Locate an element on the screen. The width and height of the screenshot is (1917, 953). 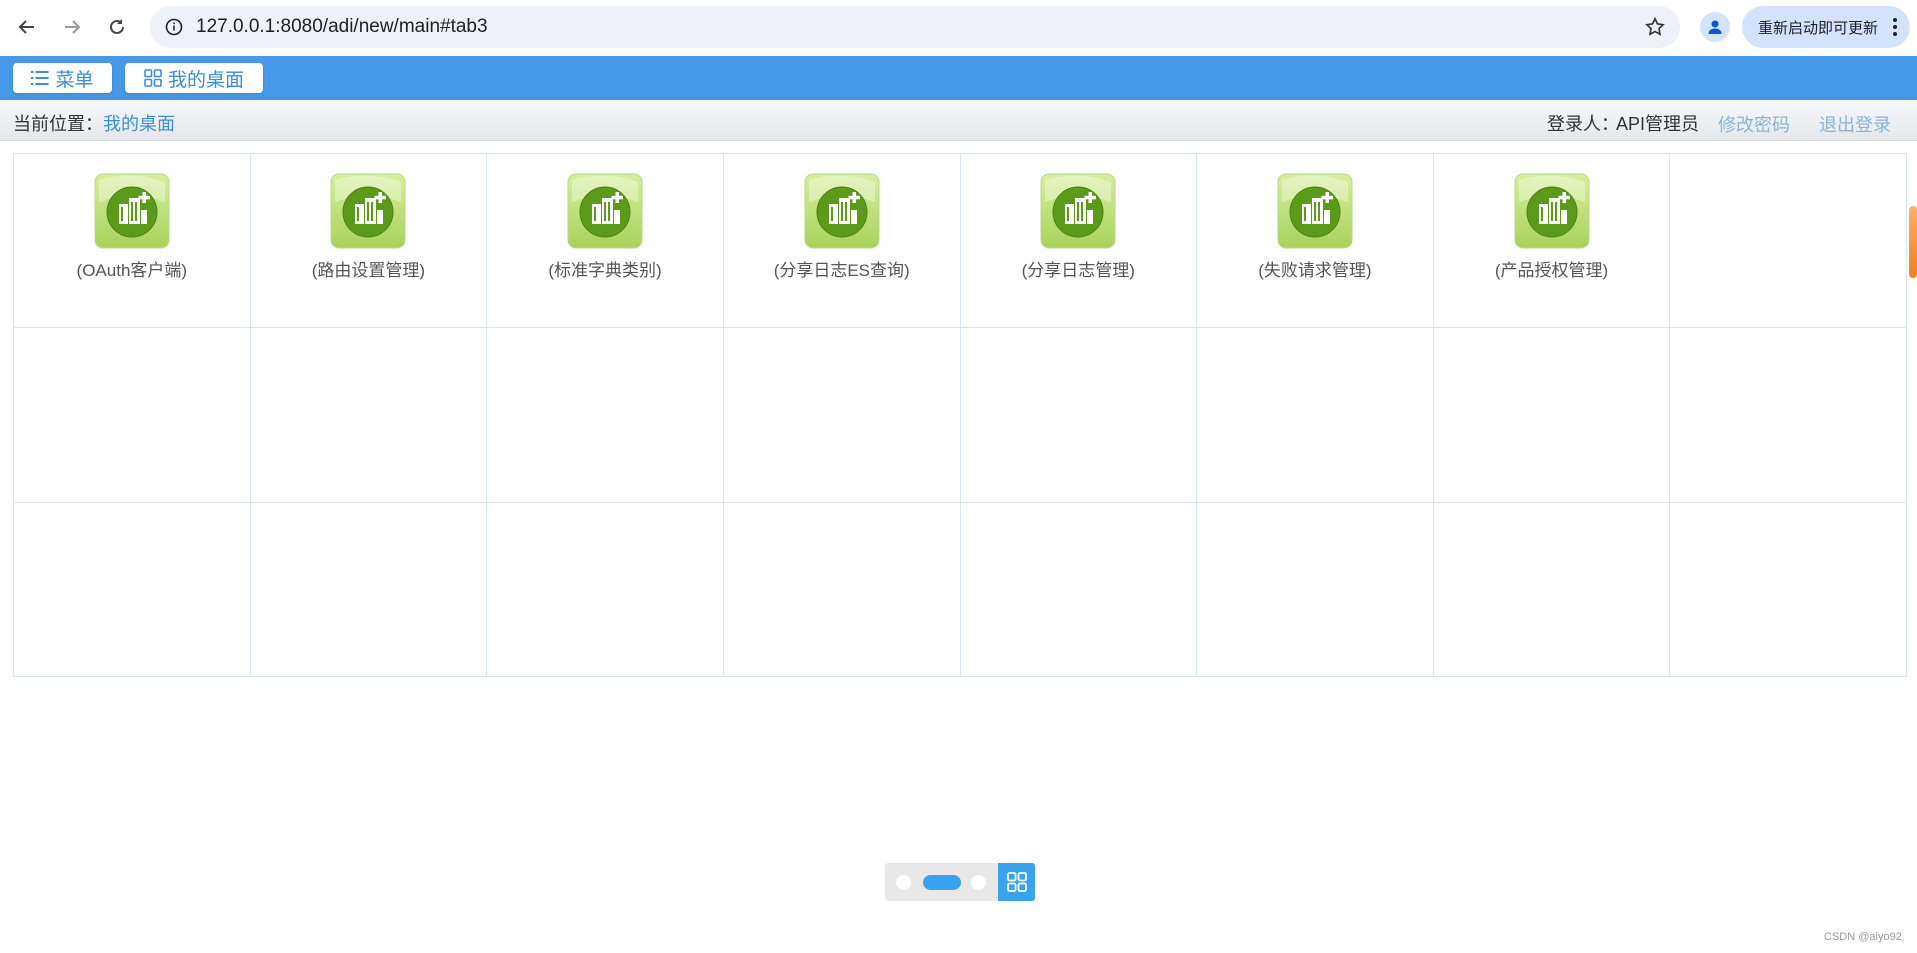
address-bar: 127.0.0.1:8080/adi/new/main#tab3 is located at coordinates (915, 27).